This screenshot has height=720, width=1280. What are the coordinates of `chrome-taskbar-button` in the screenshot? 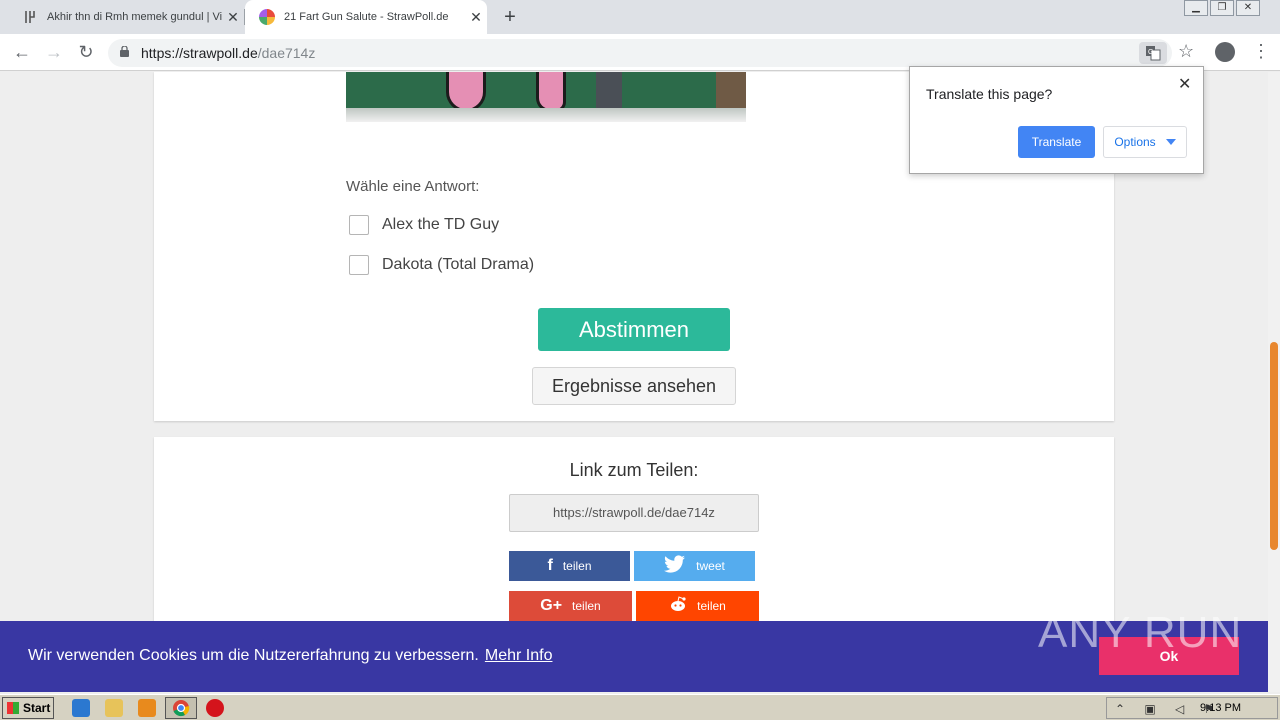 It's located at (181, 708).